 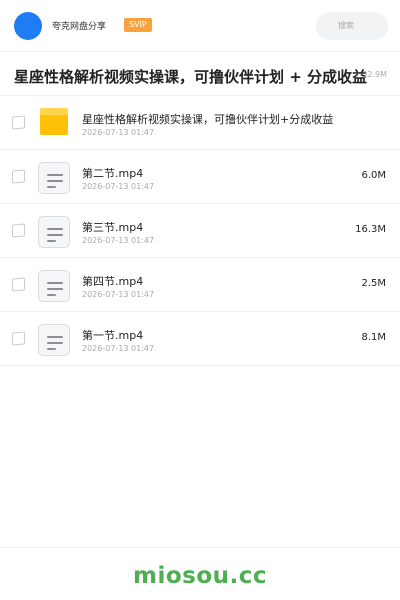 I want to click on svip-badge: SVIP, so click(x=138, y=25).